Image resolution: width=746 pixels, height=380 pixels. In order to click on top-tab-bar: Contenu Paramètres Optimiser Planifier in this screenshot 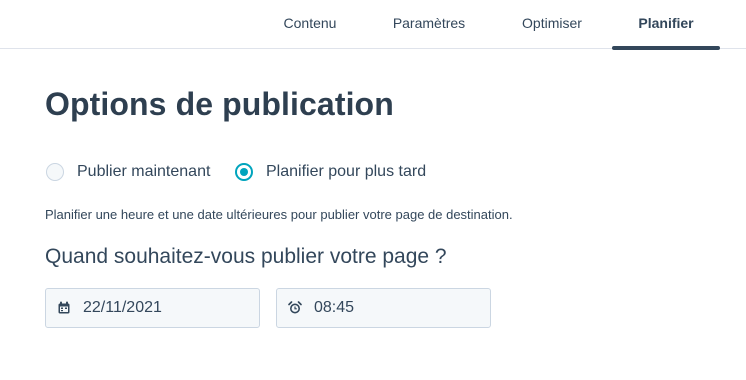, I will do `click(373, 25)`.